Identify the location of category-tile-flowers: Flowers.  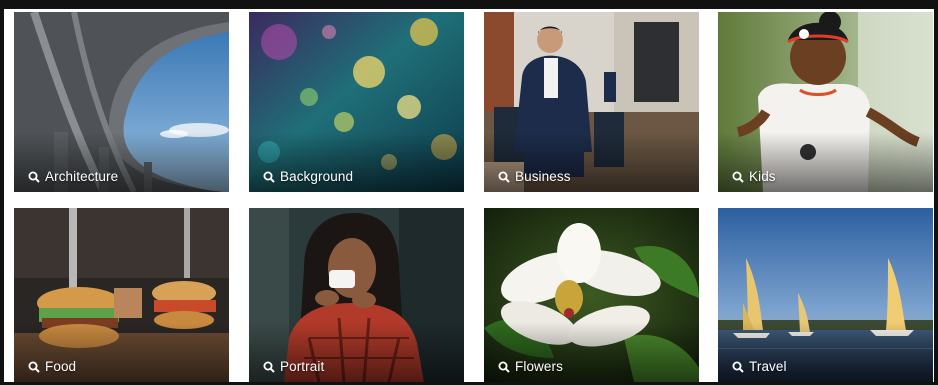
(591, 295).